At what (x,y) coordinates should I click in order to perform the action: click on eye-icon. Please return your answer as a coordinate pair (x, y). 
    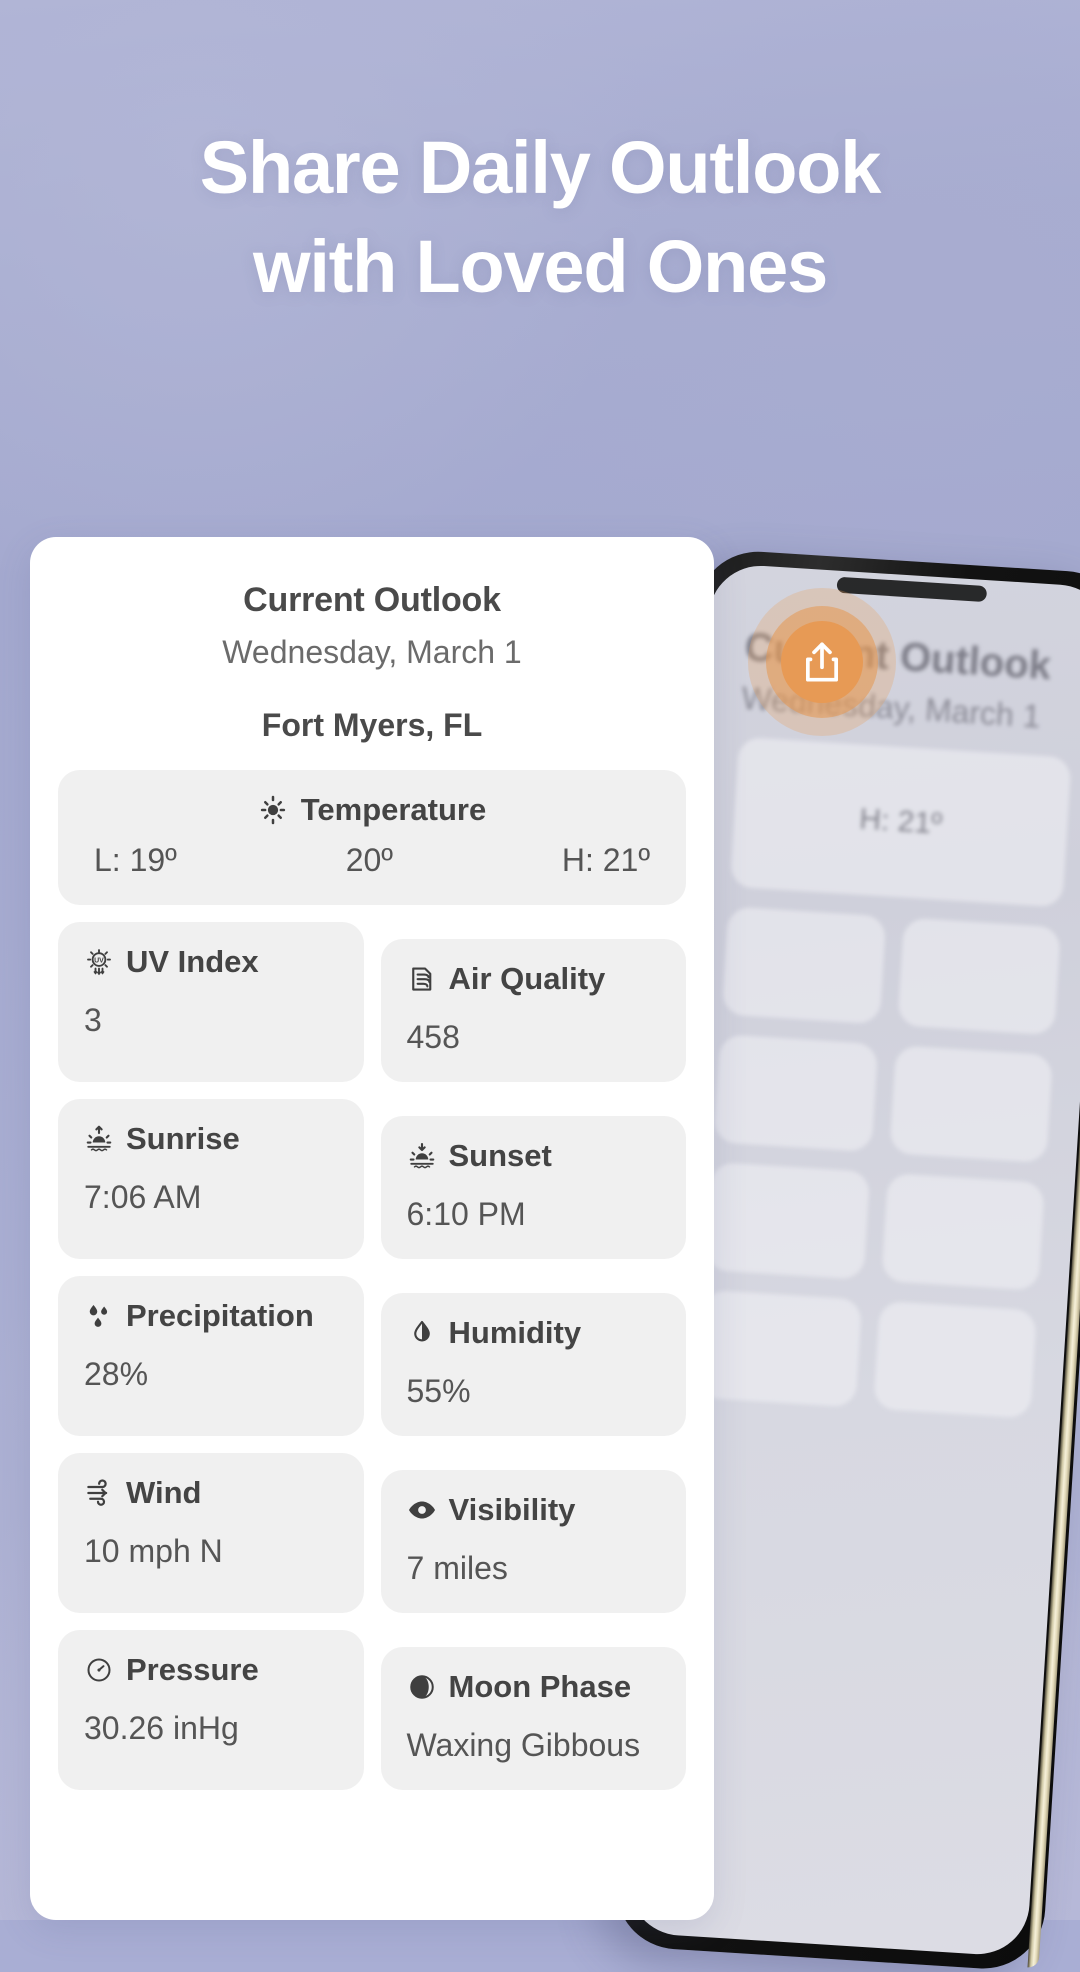
    Looking at the image, I should click on (422, 1510).